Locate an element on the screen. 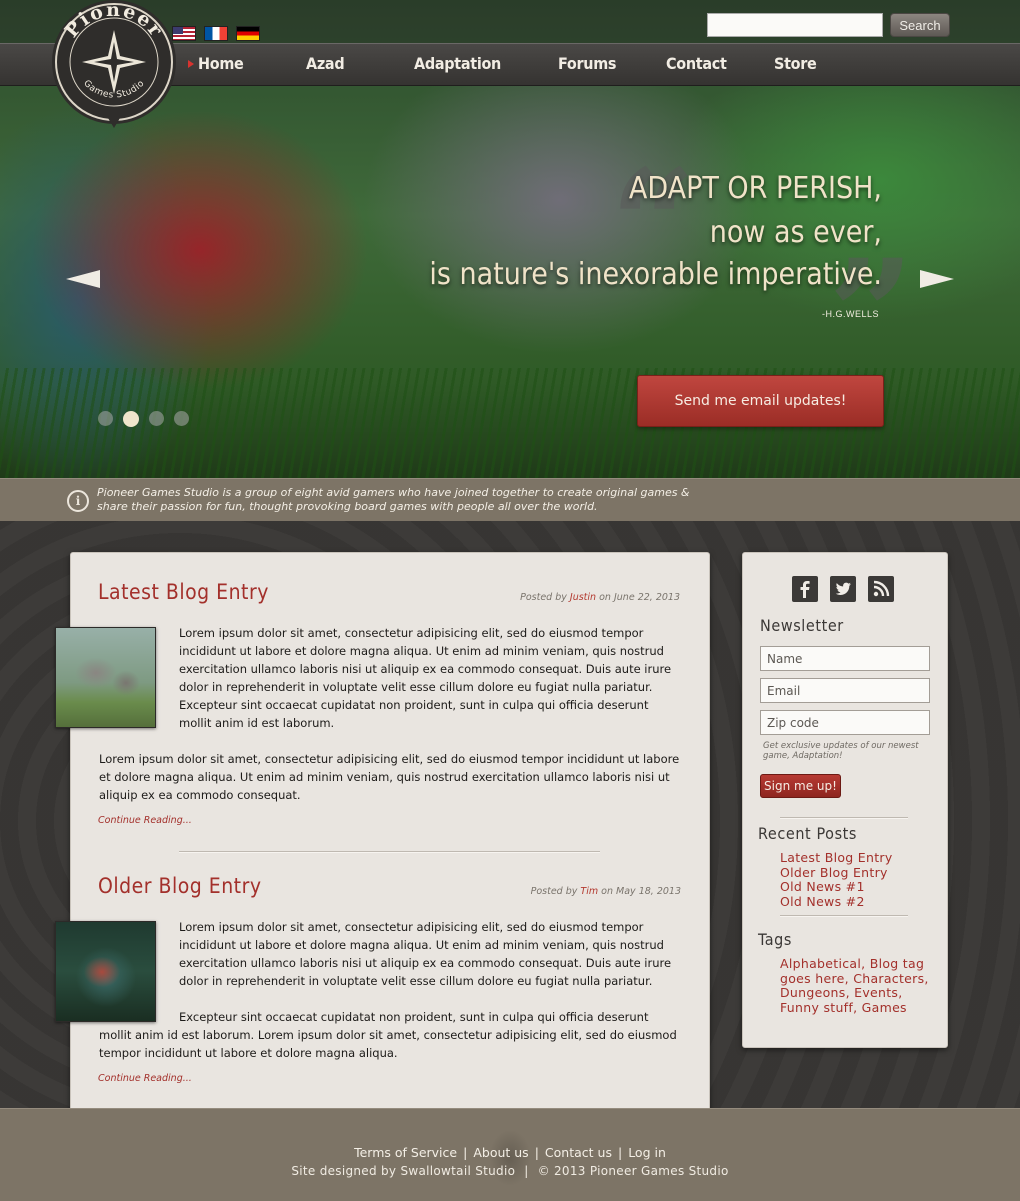 The width and height of the screenshot is (1020, 1201). logo: Pioneer Games Studio is located at coordinates (114, 66).